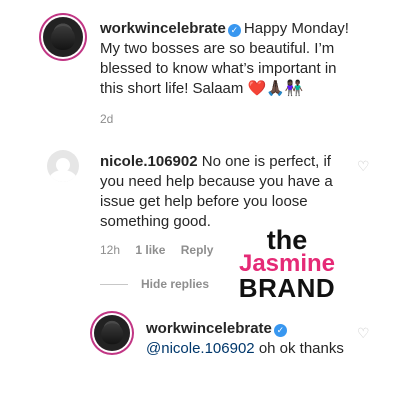  I want to click on emoji-sequence: ❤️🙏🏿👫🏿, so click(275, 88).